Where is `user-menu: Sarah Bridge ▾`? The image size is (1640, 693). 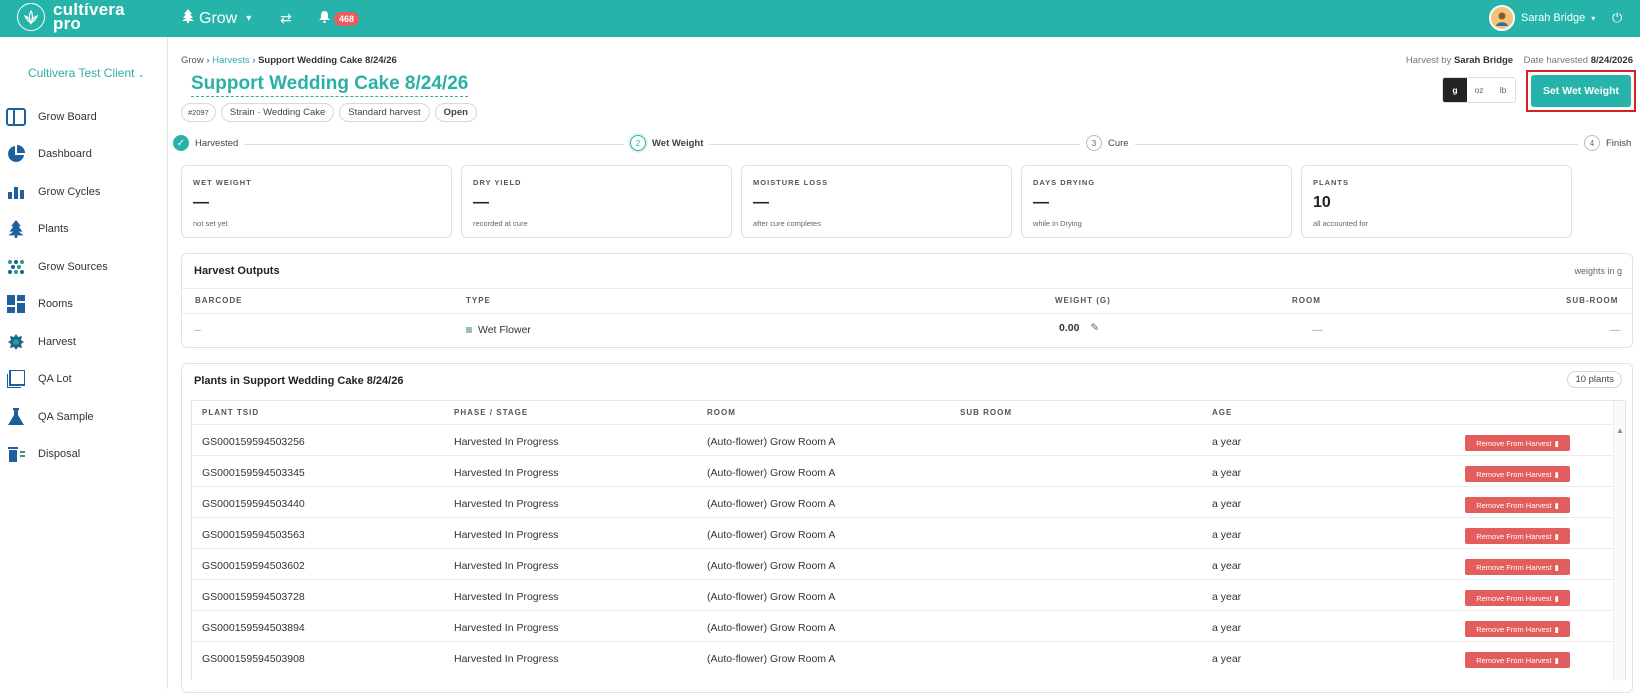
user-menu: Sarah Bridge ▾ is located at coordinates (1542, 18).